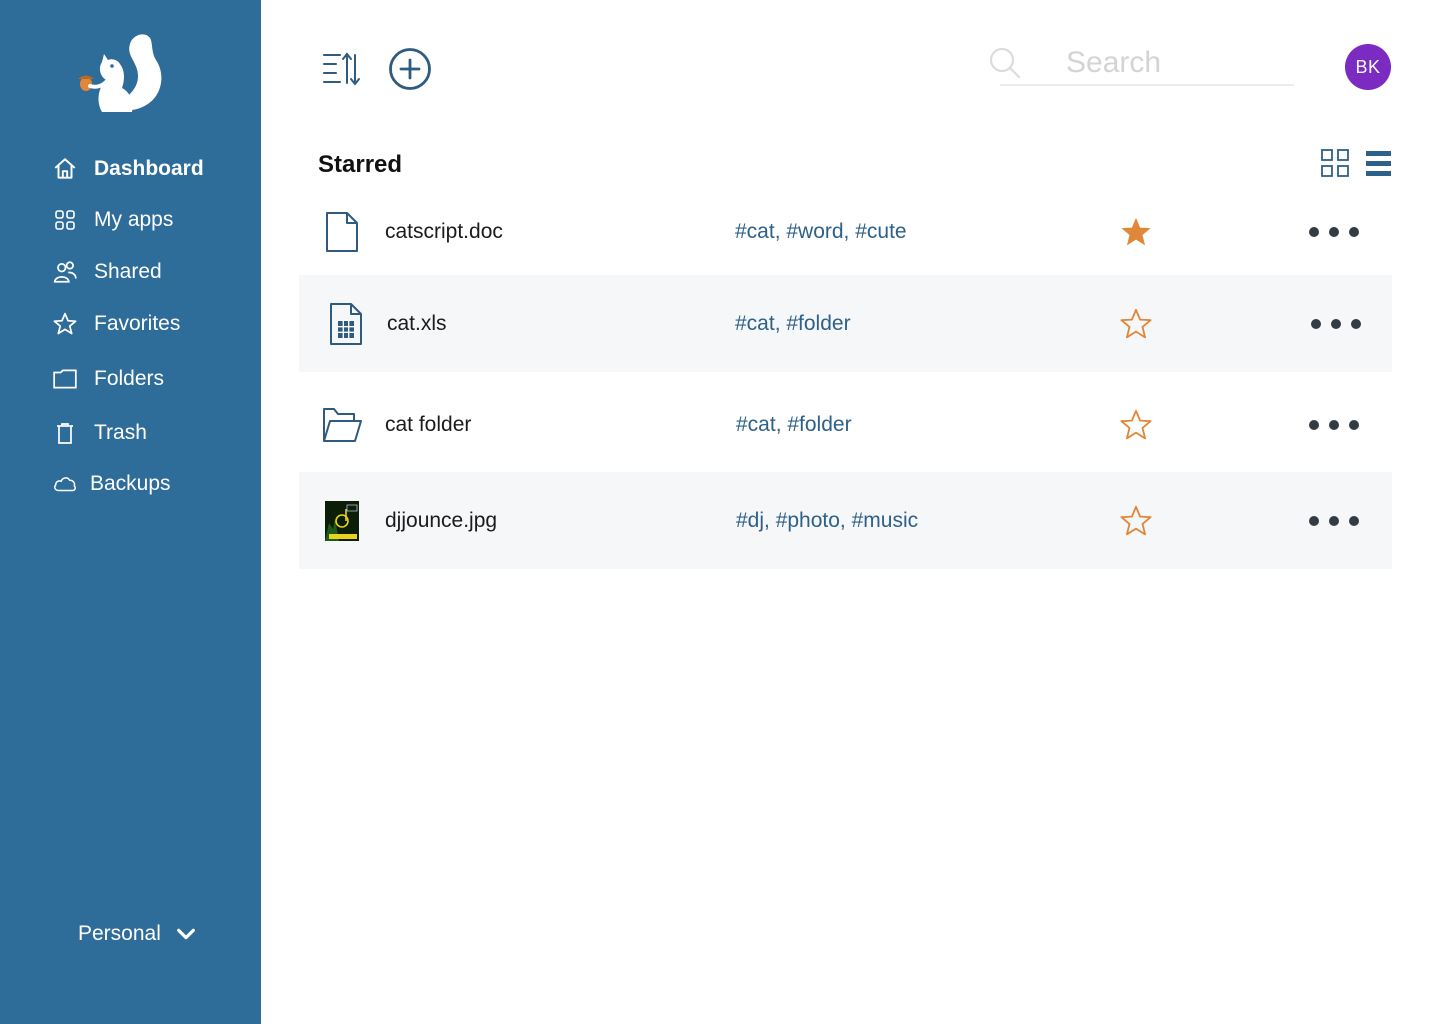  What do you see at coordinates (821, 231) in the screenshot?
I see `file-tags: #cat, #word, #cute` at bounding box center [821, 231].